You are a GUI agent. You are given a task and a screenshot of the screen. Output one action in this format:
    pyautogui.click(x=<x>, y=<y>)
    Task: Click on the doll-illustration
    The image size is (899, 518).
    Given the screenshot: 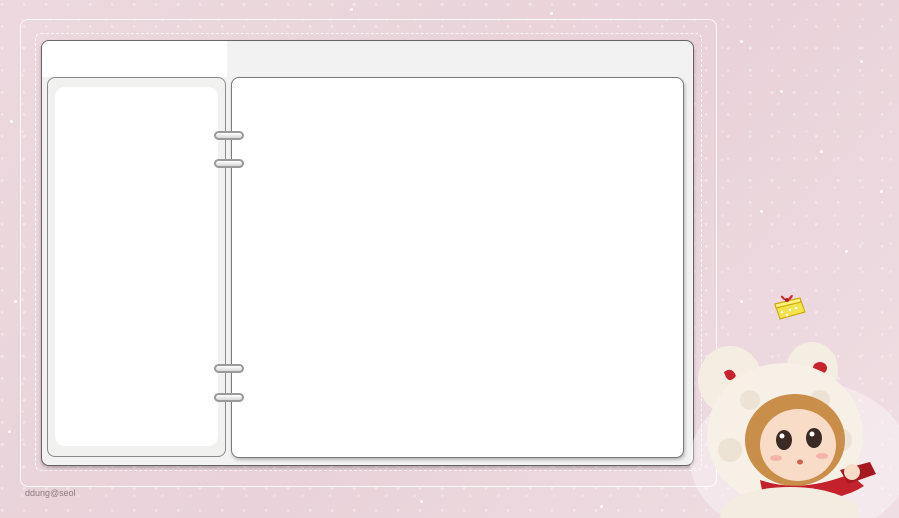 What is the action you would take?
    pyautogui.click(x=794, y=430)
    